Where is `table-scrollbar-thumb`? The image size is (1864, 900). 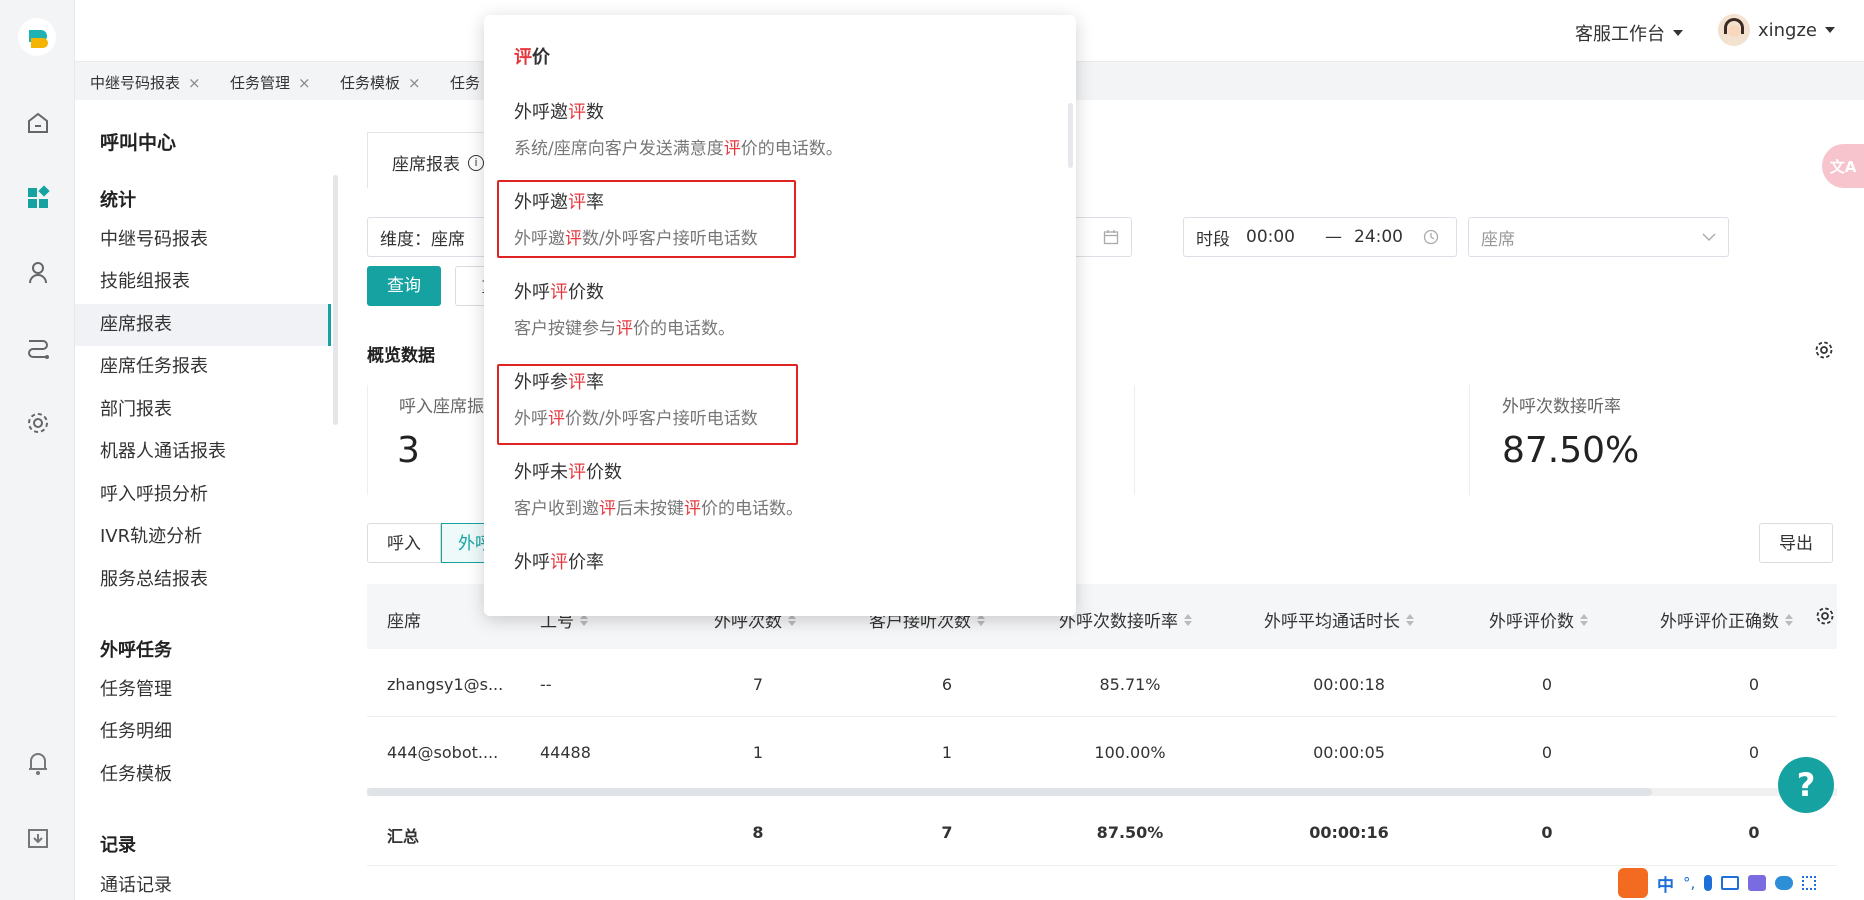 table-scrollbar-thumb is located at coordinates (1009, 792).